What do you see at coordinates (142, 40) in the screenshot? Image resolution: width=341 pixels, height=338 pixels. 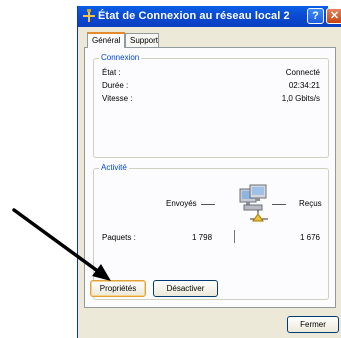 I see `tab-support: Support` at bounding box center [142, 40].